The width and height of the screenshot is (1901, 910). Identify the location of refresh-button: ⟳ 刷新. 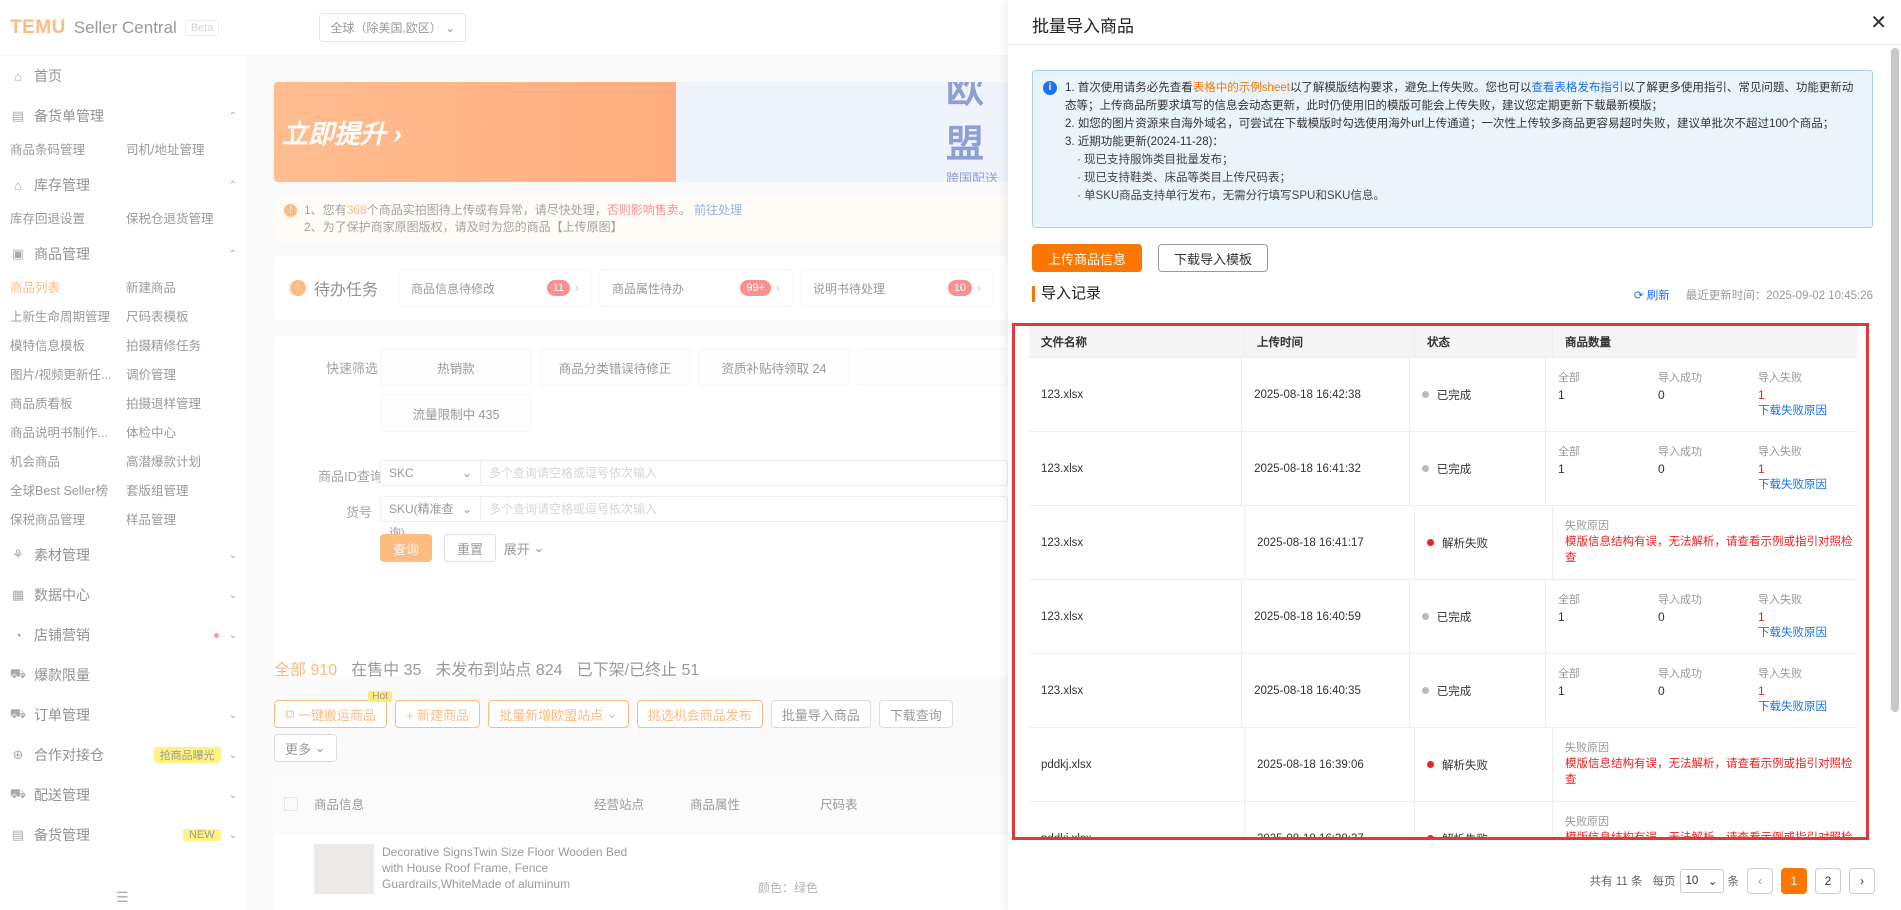
(1652, 295).